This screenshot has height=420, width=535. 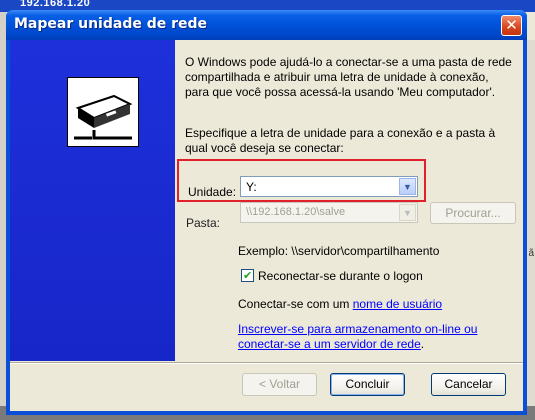 What do you see at coordinates (468, 384) in the screenshot?
I see `cancel-button: Cancelar` at bounding box center [468, 384].